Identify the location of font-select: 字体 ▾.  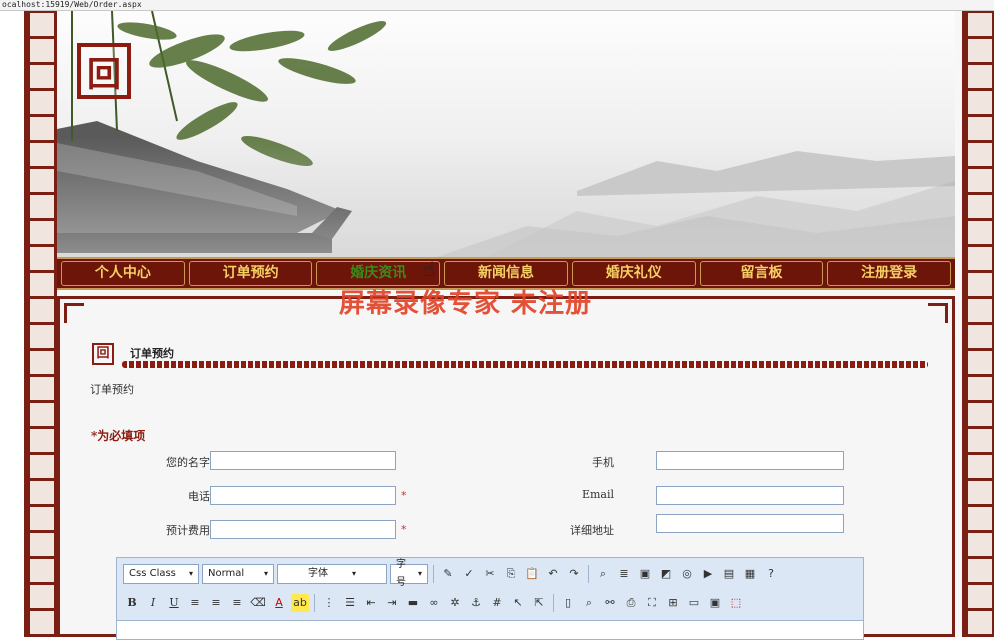
(332, 574).